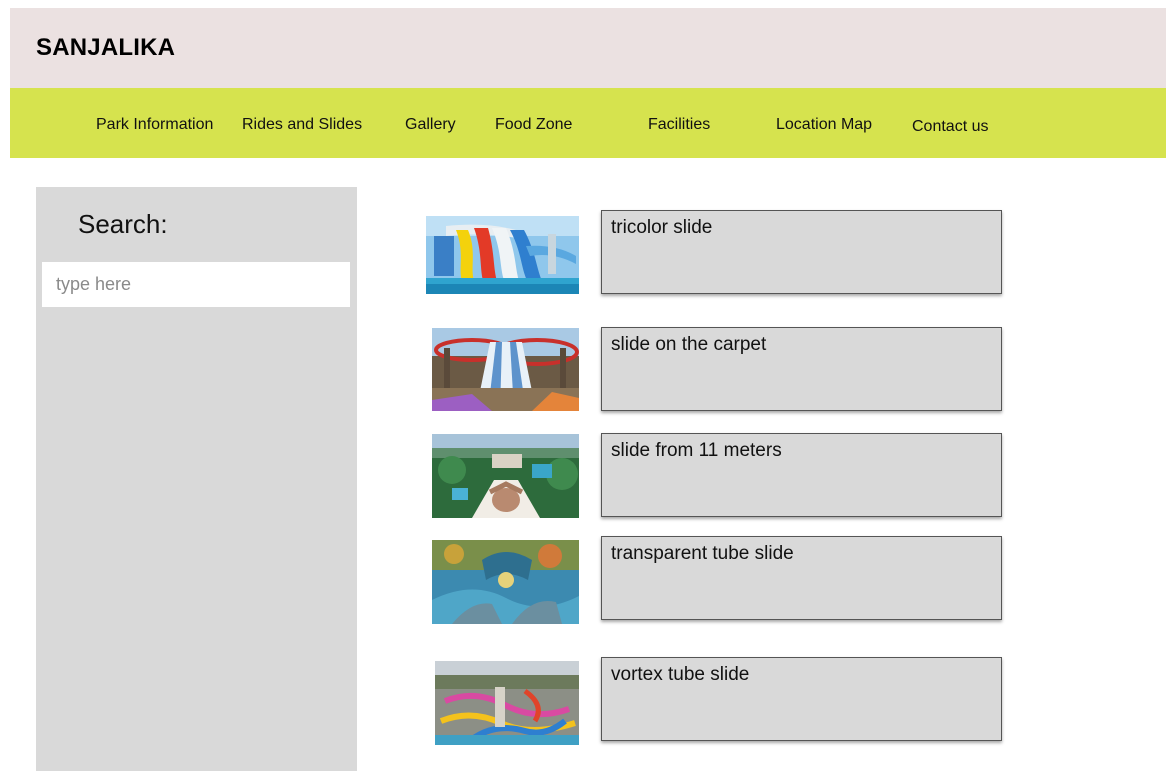 The width and height of the screenshot is (1166, 771). What do you see at coordinates (950, 127) in the screenshot?
I see `nav-contact-us: Contact us` at bounding box center [950, 127].